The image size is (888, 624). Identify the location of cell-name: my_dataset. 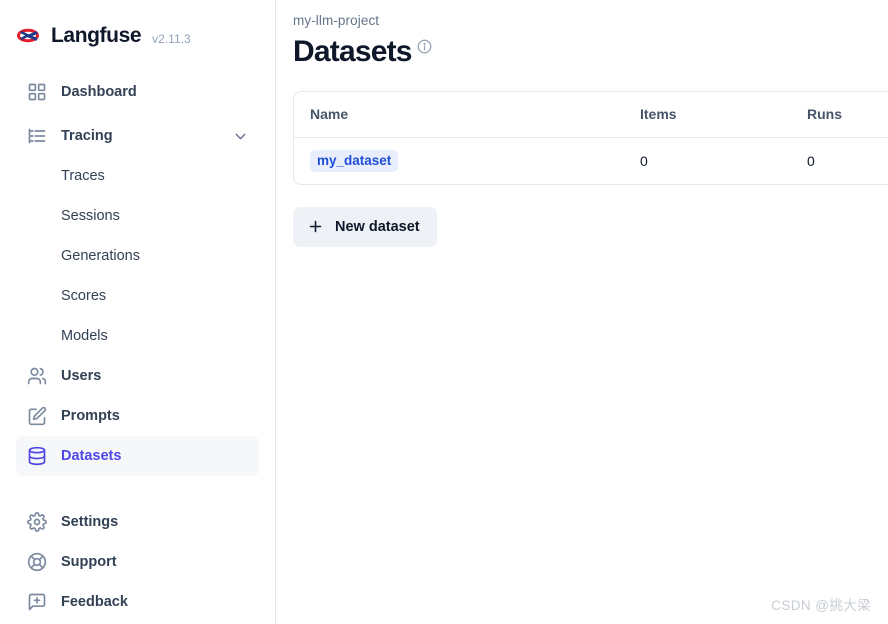
(459, 161).